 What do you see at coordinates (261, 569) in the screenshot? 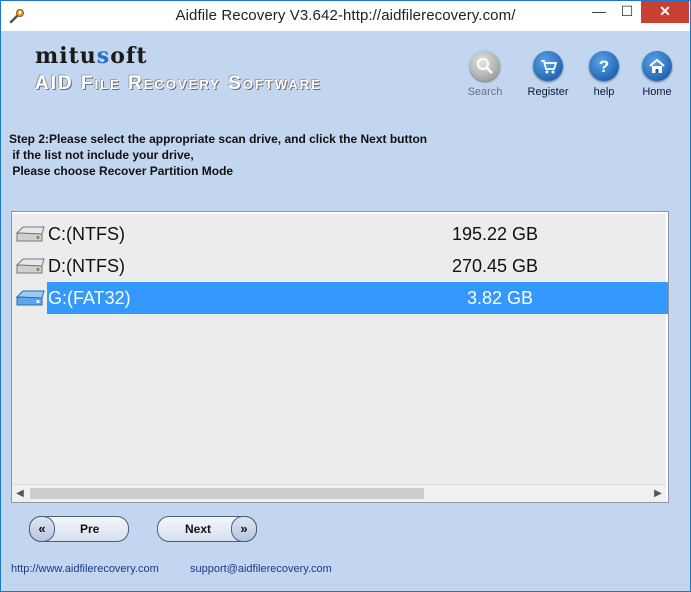
I see `support-email-link: support@aidfilerecovery.com` at bounding box center [261, 569].